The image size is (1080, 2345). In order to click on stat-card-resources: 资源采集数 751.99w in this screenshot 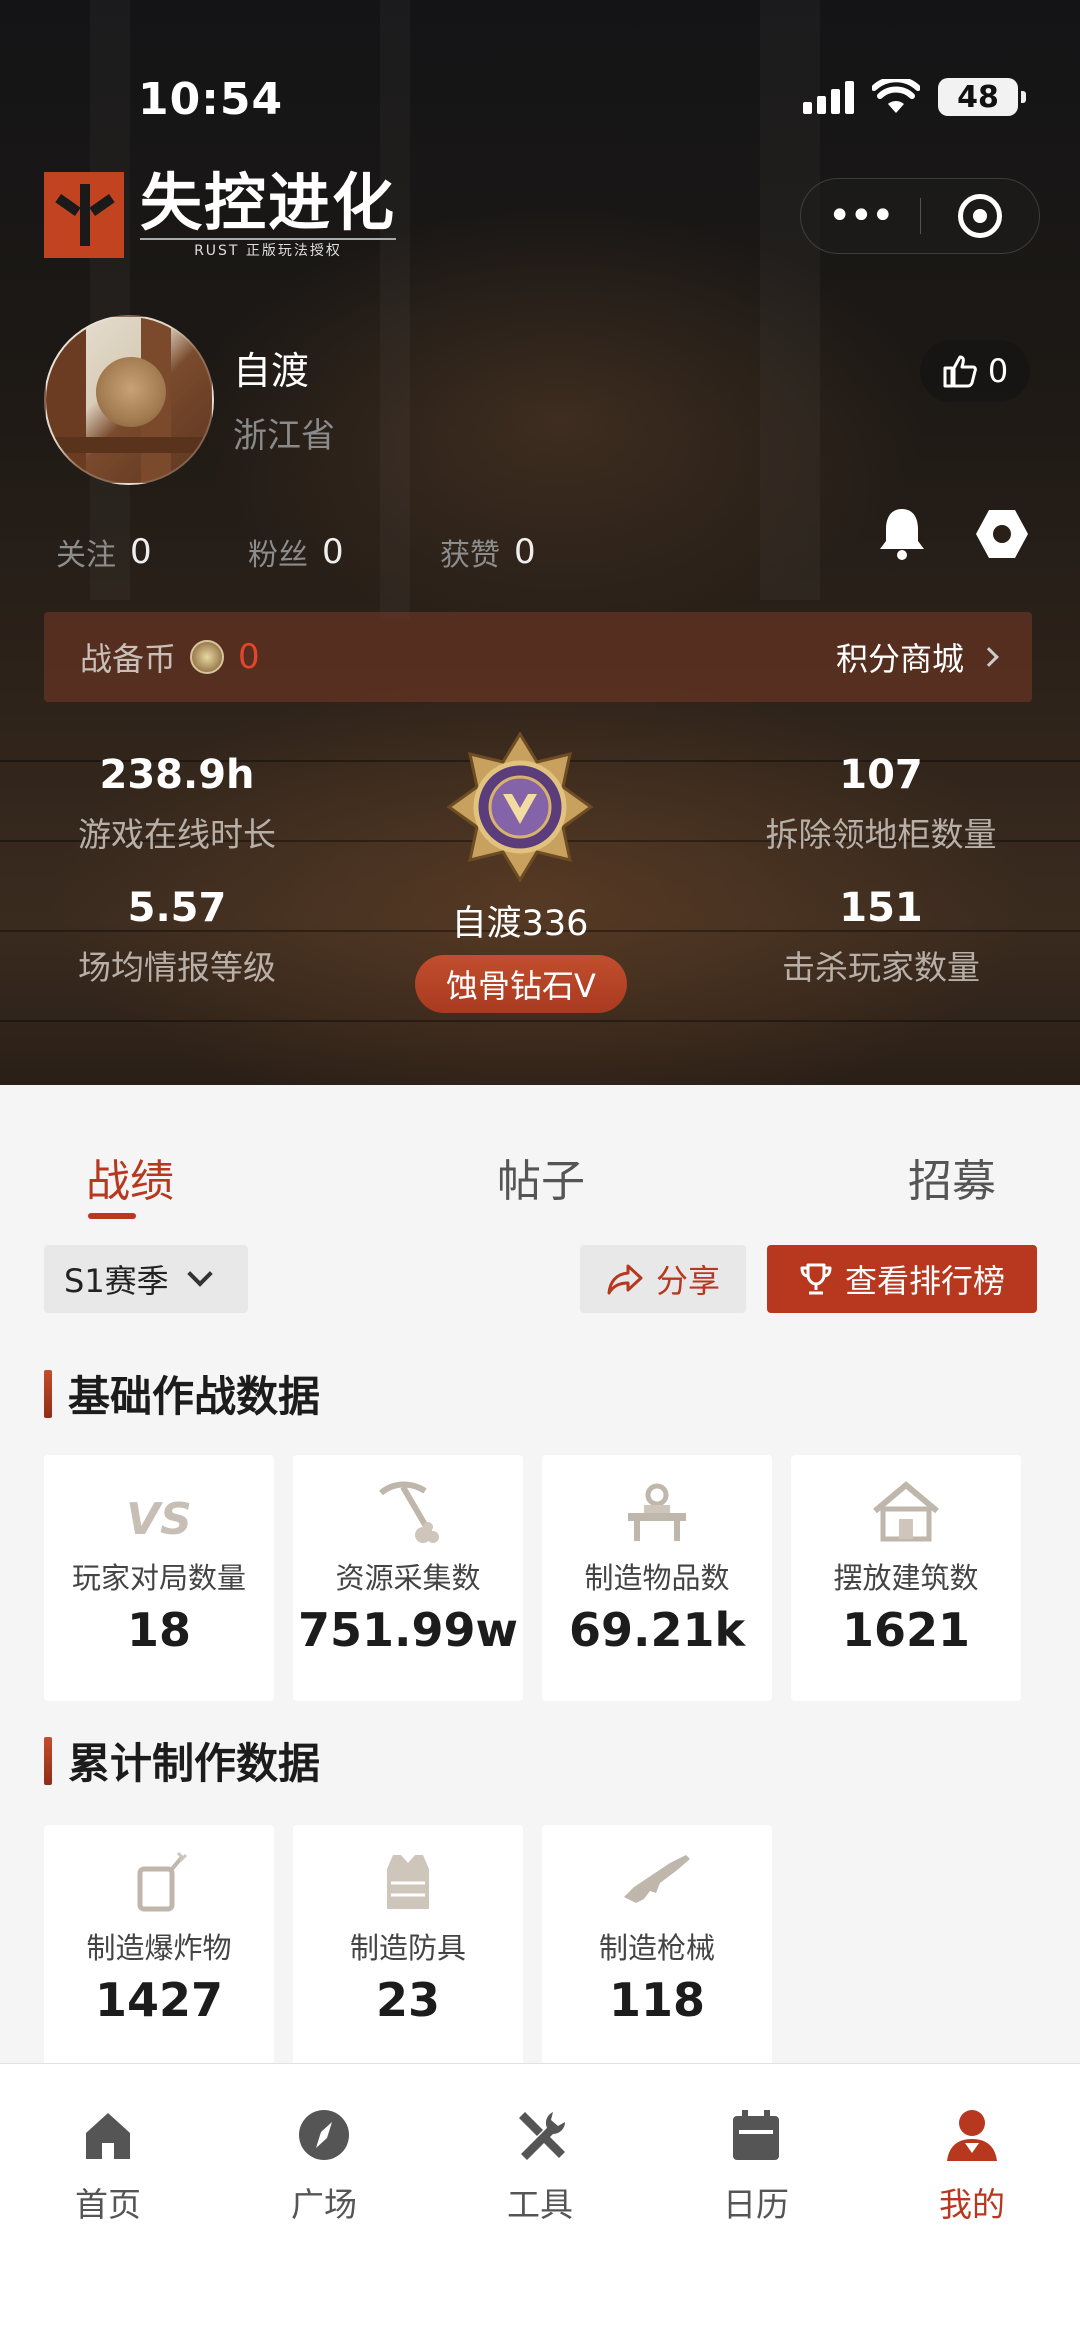, I will do `click(408, 1578)`.